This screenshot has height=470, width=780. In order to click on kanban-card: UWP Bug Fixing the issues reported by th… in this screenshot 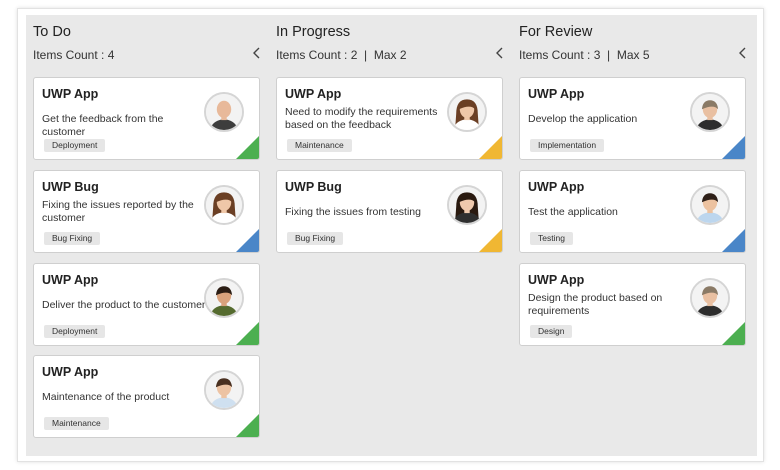, I will do `click(146, 211)`.